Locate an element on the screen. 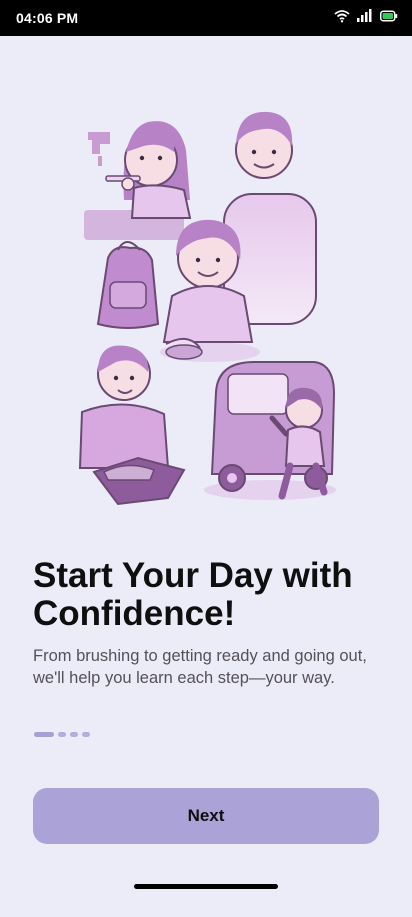 This screenshot has height=917, width=412. wifi-icon is located at coordinates (342, 16).